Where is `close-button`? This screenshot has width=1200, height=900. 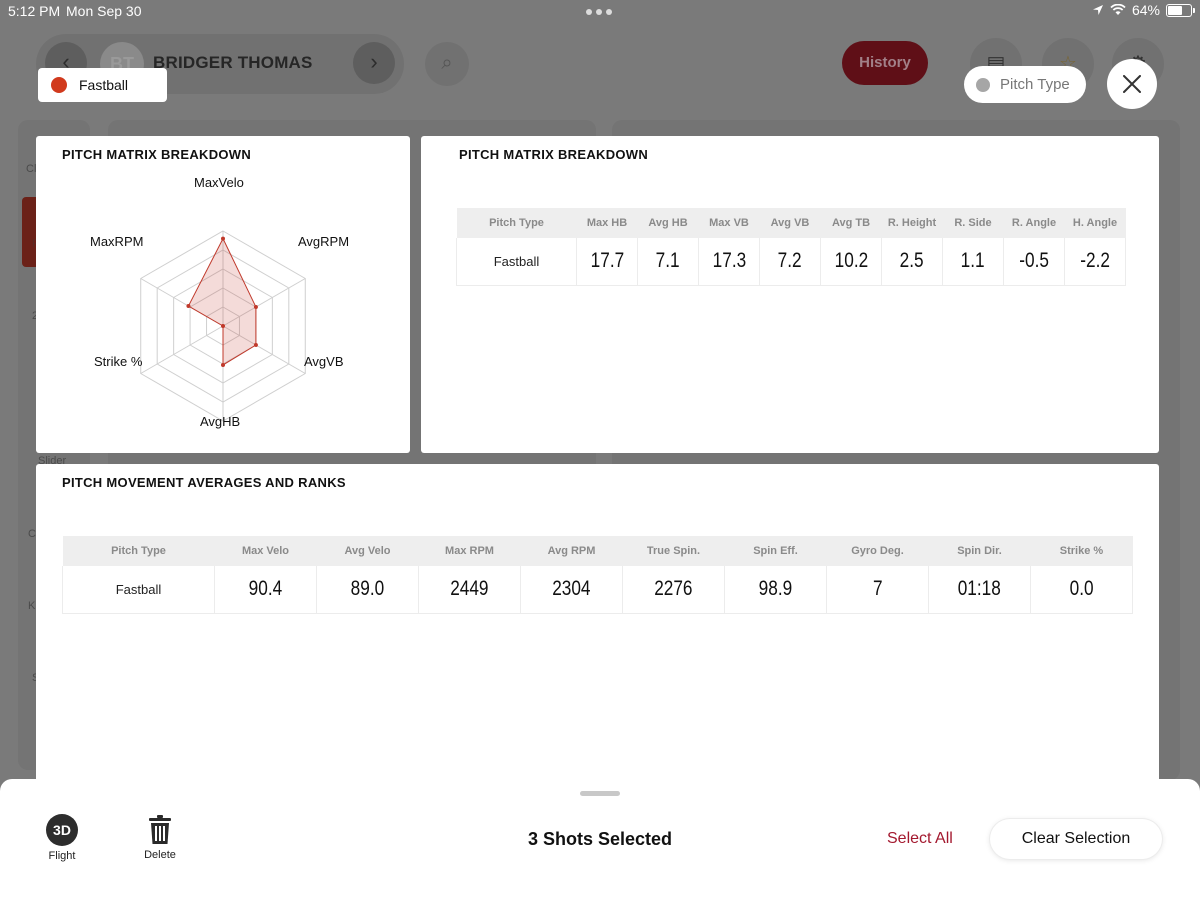
close-button is located at coordinates (1132, 84).